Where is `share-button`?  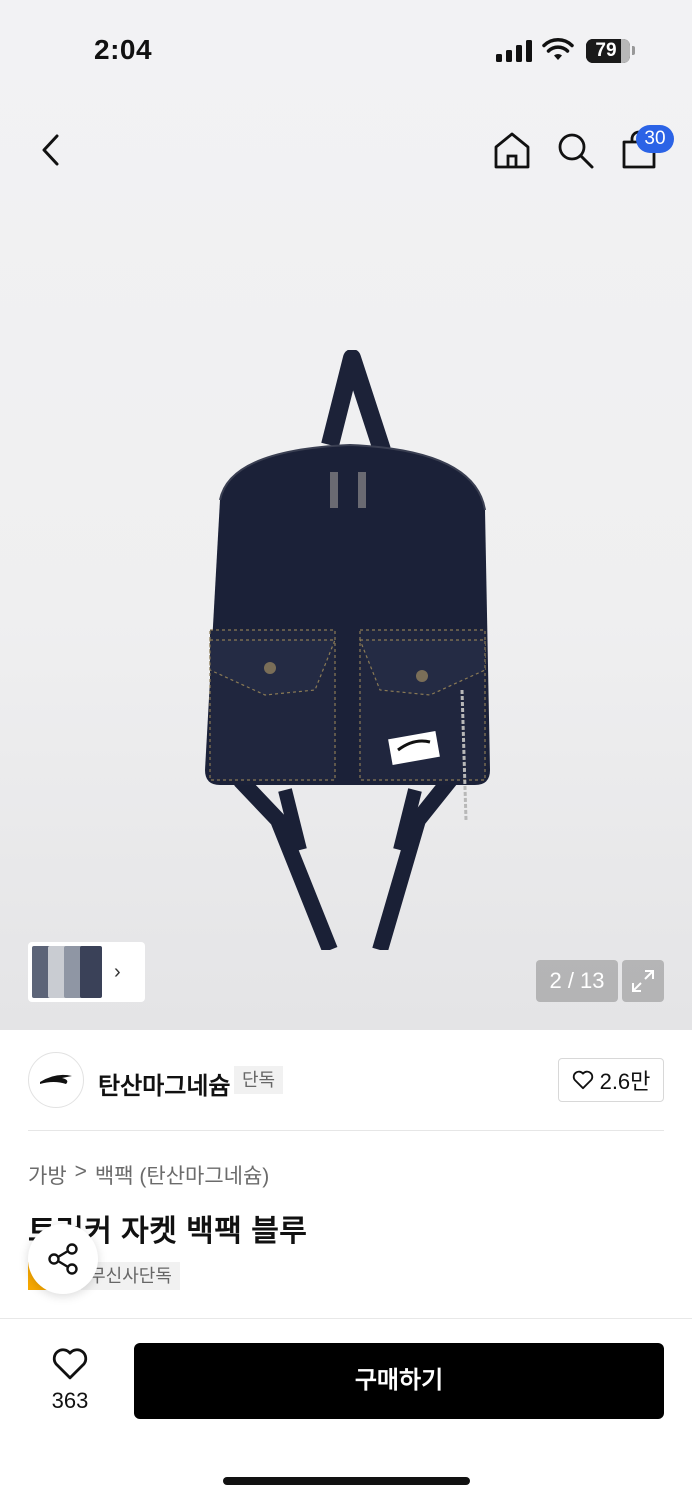 share-button is located at coordinates (63, 1259).